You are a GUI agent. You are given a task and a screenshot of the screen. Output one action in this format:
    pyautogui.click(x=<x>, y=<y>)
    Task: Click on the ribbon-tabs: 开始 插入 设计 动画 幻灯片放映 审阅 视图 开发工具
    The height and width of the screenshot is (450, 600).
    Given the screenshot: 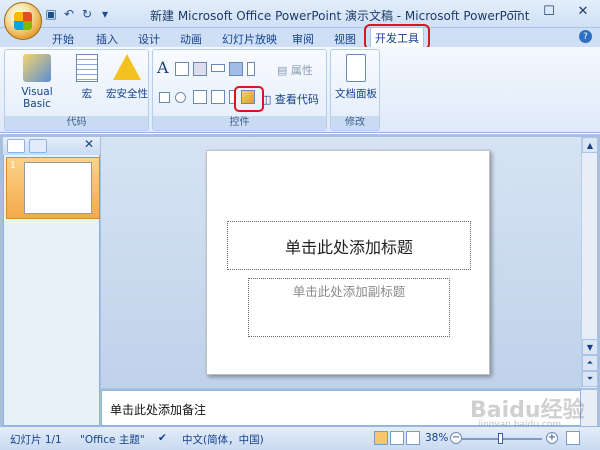 What is the action you would take?
    pyautogui.click(x=300, y=37)
    